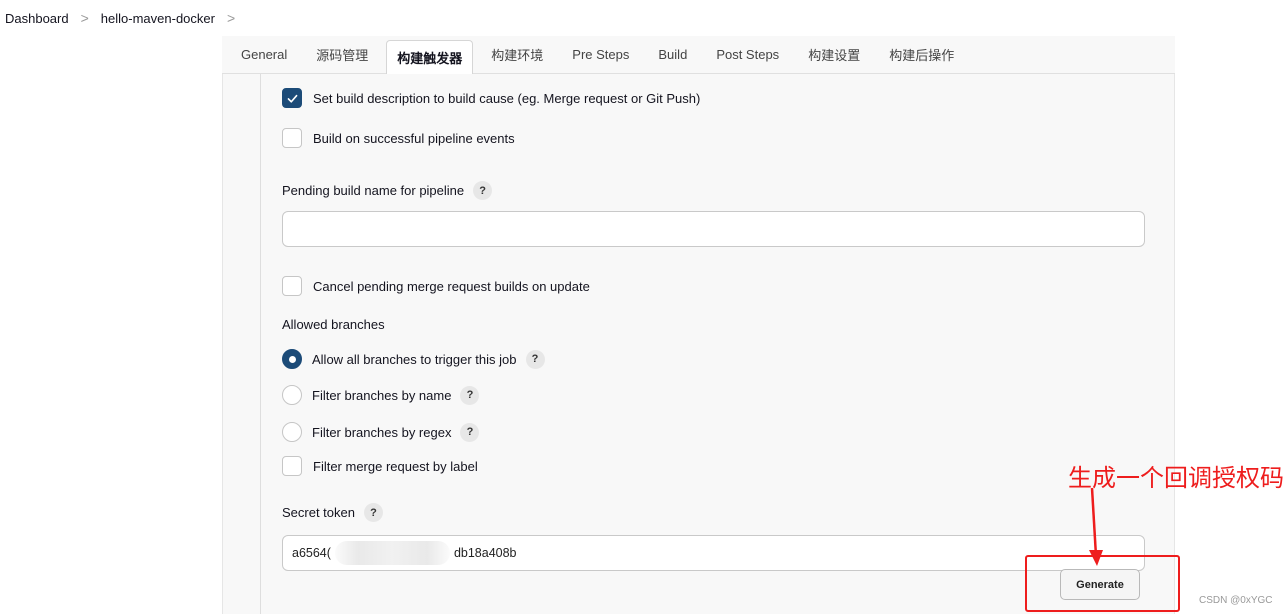  Describe the element at coordinates (921, 55) in the screenshot. I see `tab-post-build: 构建后操作` at that location.